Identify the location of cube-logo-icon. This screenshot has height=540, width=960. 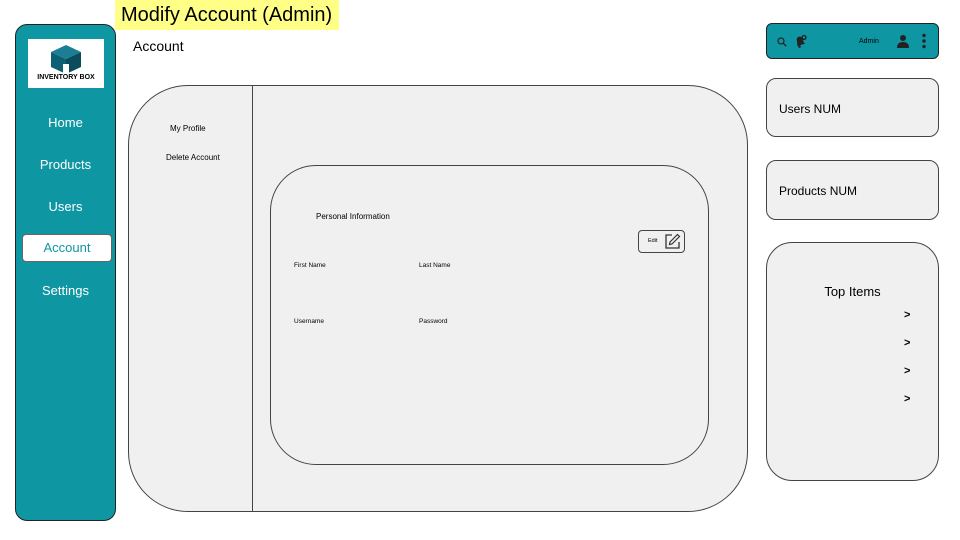
(66, 59).